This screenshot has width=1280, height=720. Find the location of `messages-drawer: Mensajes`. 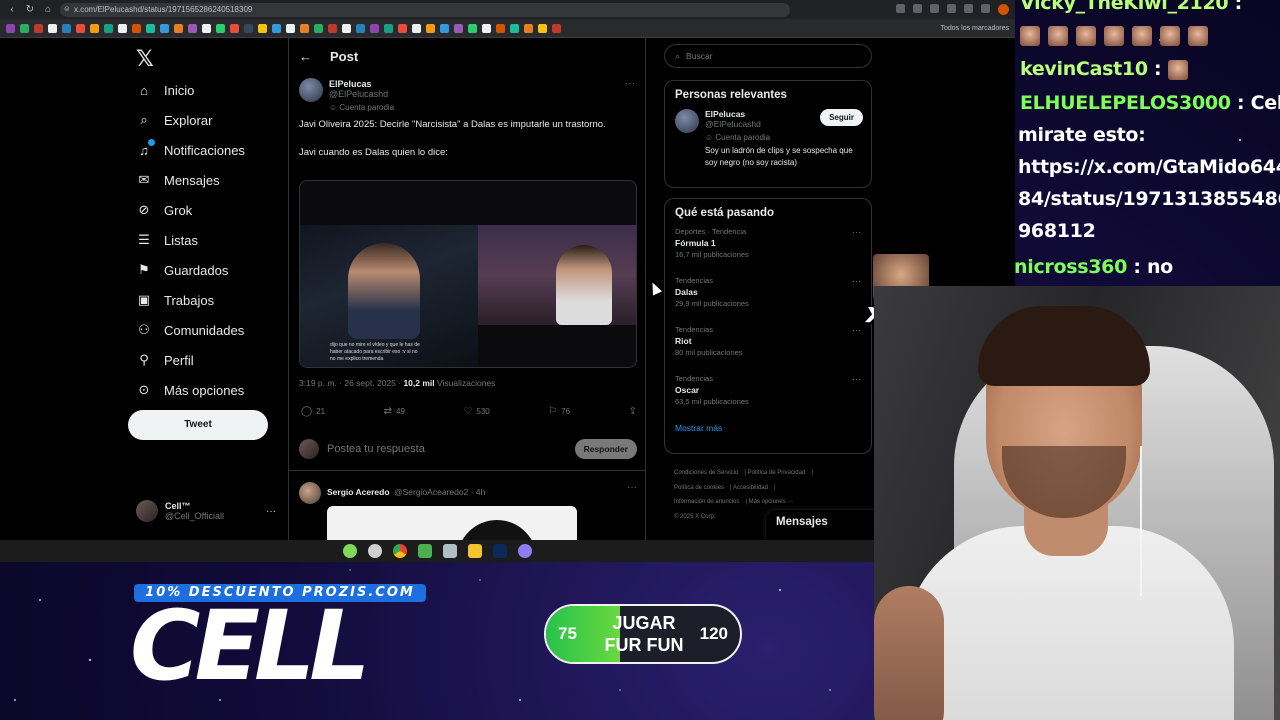

messages-drawer: Mensajes is located at coordinates (821, 525).